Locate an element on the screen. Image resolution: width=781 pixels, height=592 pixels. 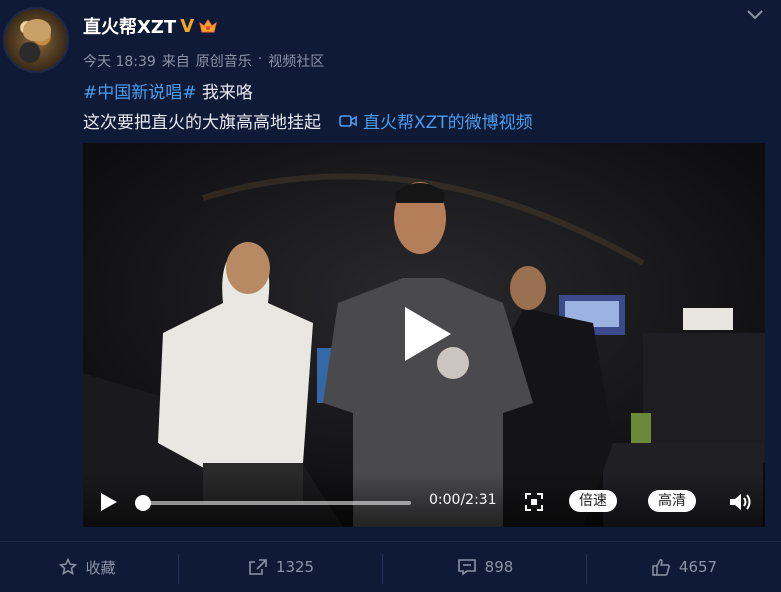
post-text-line2: 这次要把直火的大旗高高地挂起 直火帮XZT的微博视频 is located at coordinates (308, 120).